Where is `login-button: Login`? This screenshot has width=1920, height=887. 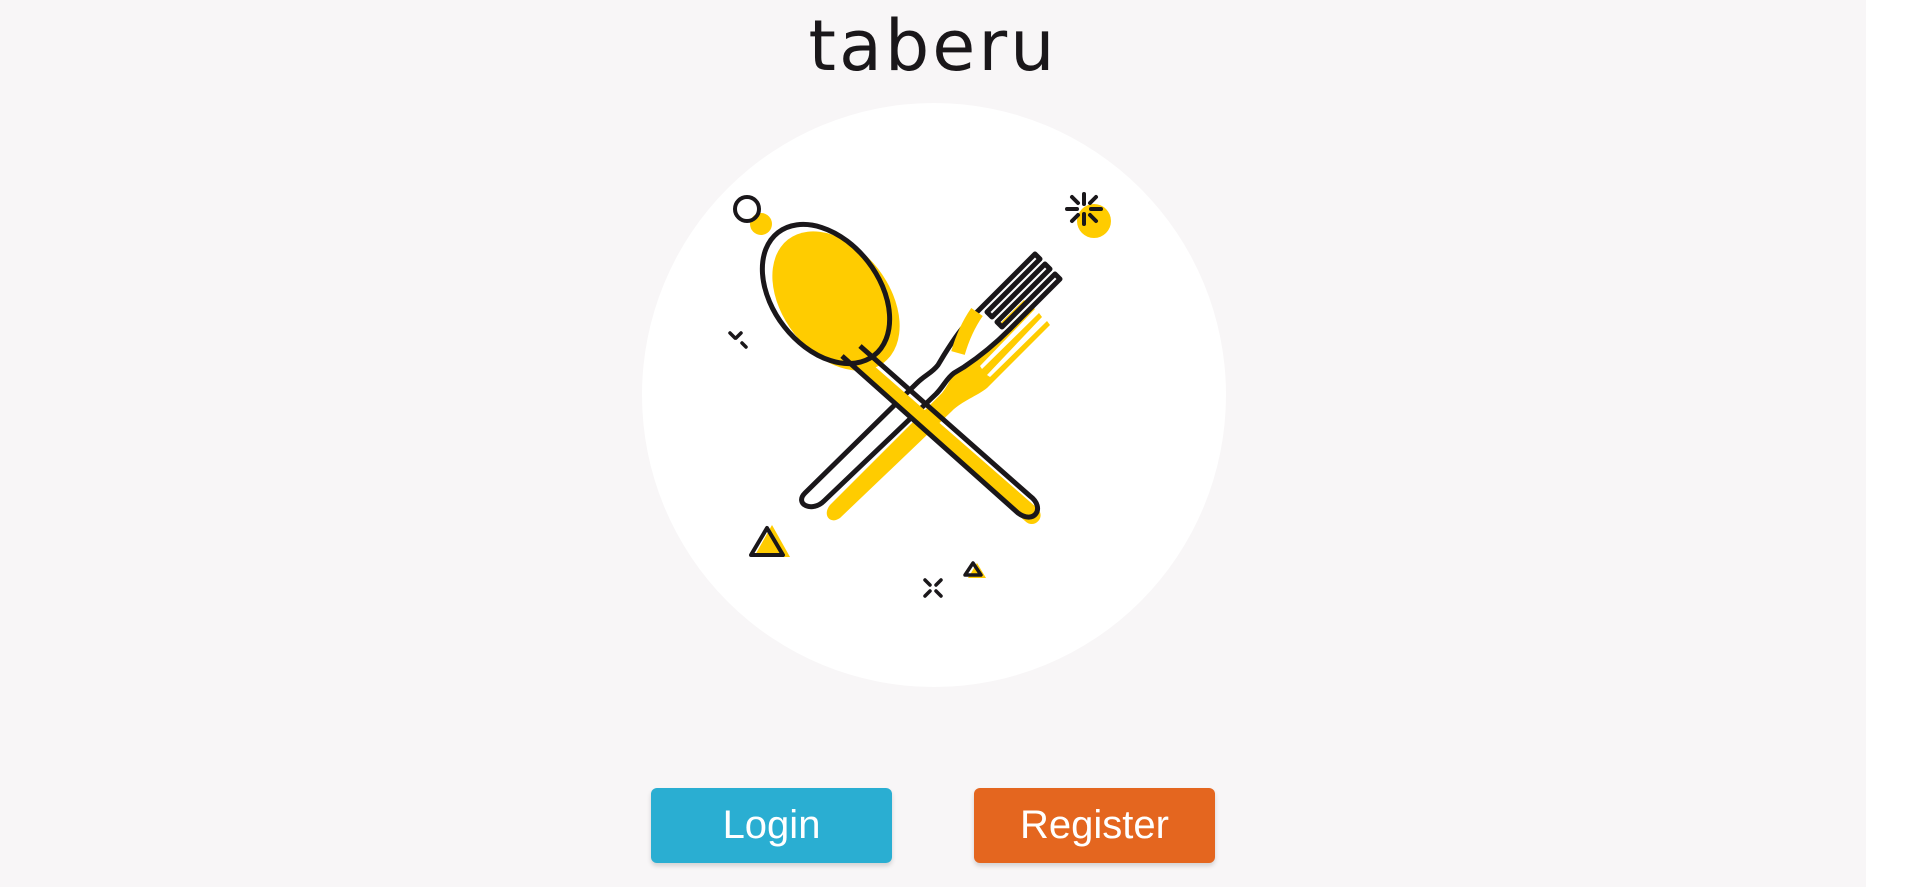
login-button: Login is located at coordinates (771, 825).